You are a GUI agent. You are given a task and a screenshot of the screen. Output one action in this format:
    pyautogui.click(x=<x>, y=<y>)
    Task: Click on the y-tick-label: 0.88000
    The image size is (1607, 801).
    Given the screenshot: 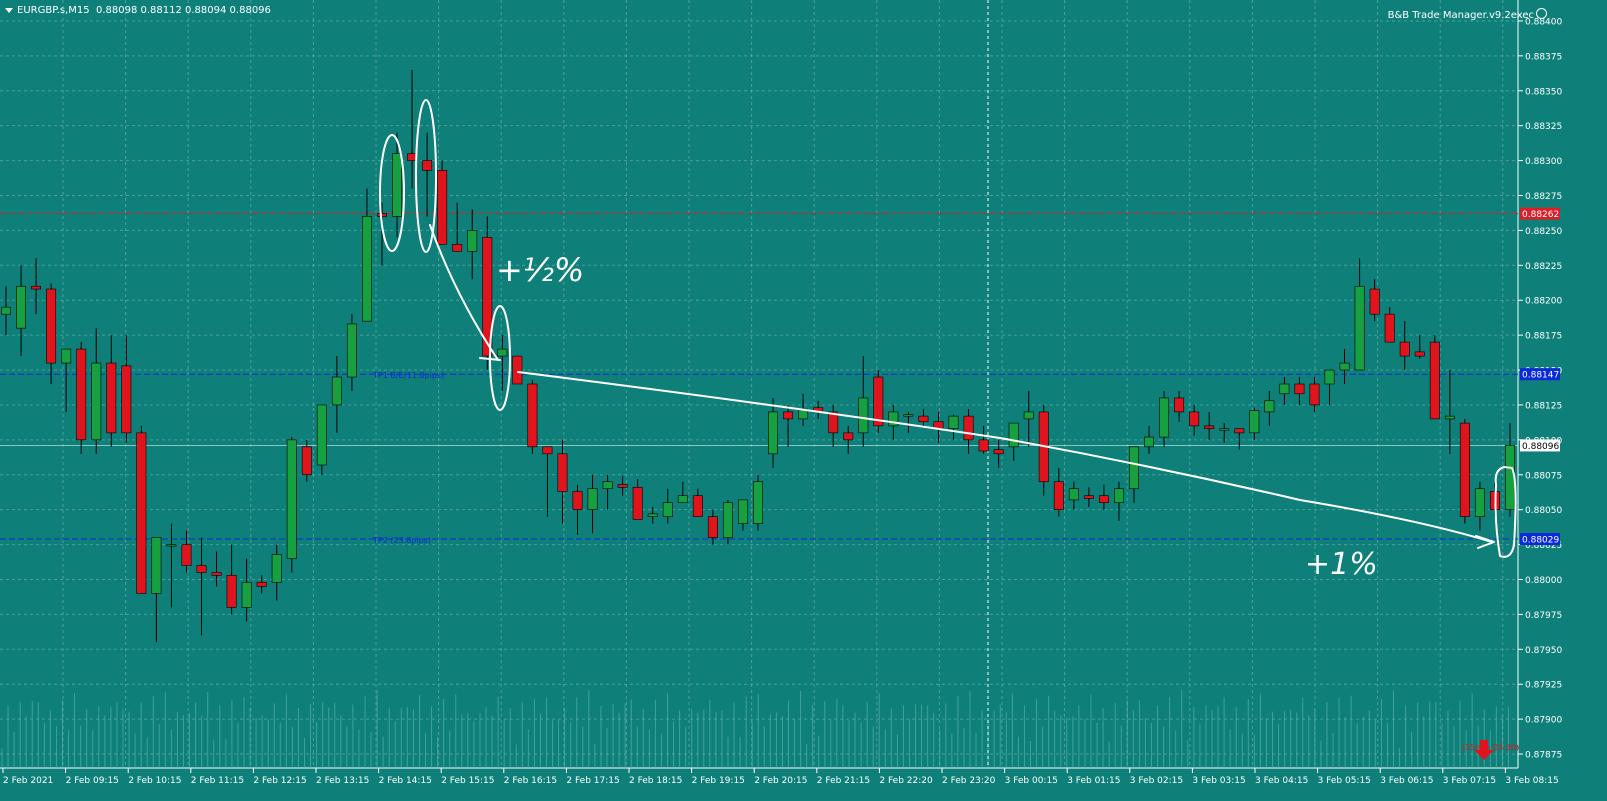 What is the action you would take?
    pyautogui.click(x=1543, y=581)
    